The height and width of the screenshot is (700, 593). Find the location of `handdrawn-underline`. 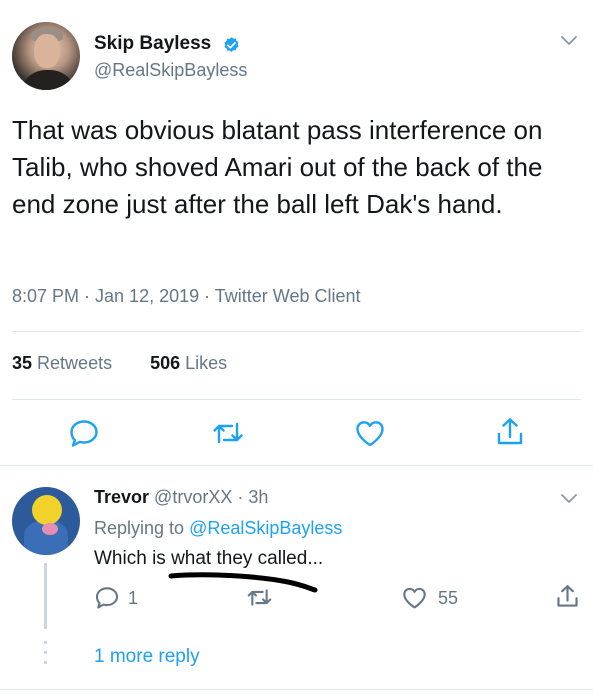

handdrawn-underline is located at coordinates (243, 582).